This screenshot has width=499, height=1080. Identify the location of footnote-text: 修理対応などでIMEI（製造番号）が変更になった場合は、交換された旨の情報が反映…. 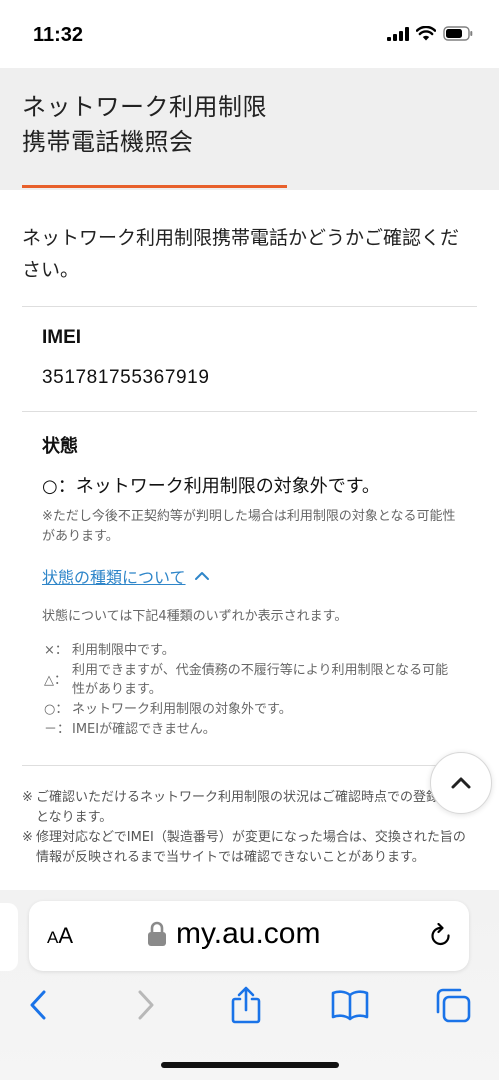
(251, 847).